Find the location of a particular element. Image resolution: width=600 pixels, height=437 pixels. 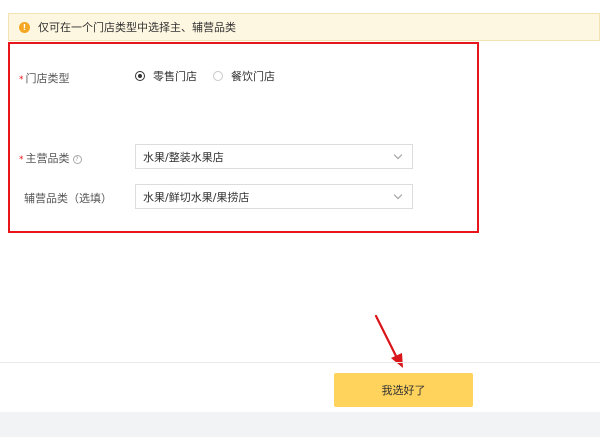

exclamation-circle-icon: ! is located at coordinates (24, 27).